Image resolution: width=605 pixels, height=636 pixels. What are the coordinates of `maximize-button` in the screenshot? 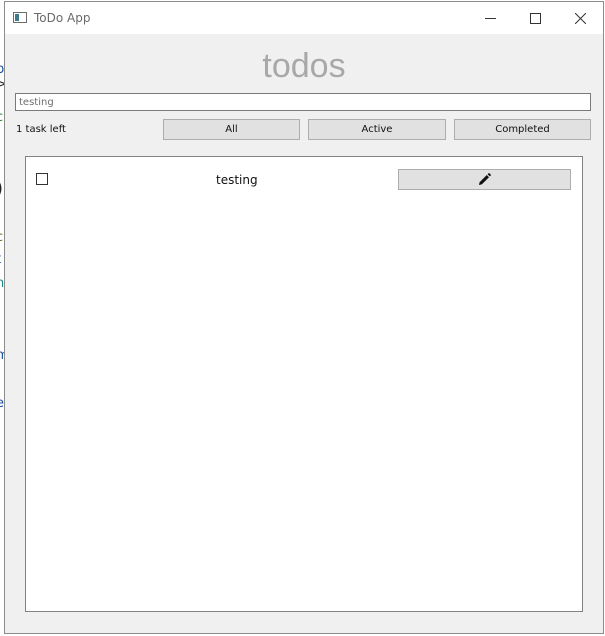 It's located at (535, 18).